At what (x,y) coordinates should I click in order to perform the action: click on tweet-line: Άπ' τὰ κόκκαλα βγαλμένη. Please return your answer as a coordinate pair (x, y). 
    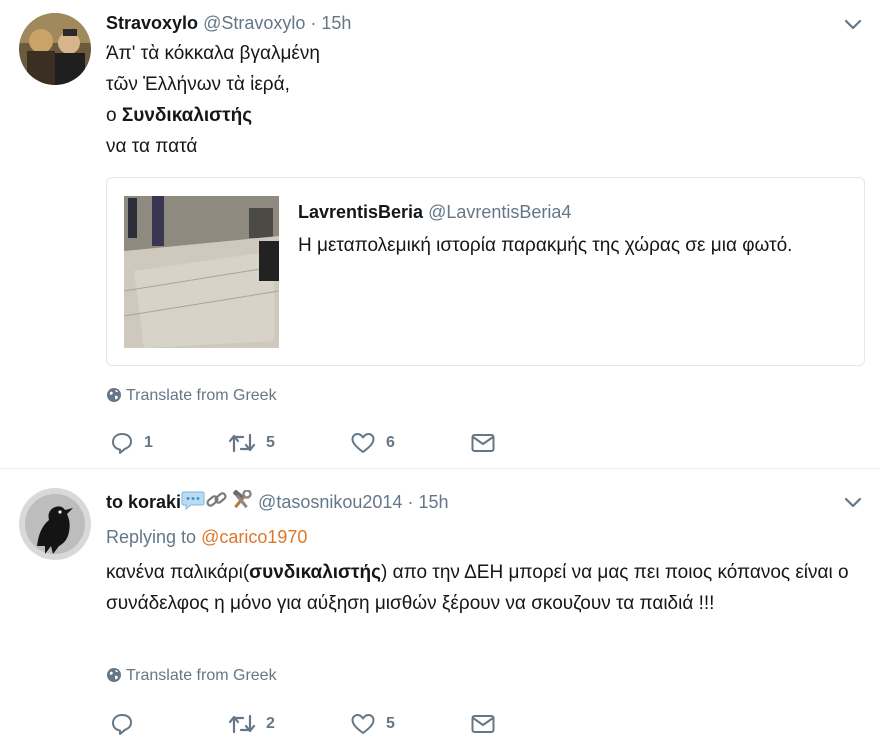
    Looking at the image, I should click on (213, 53).